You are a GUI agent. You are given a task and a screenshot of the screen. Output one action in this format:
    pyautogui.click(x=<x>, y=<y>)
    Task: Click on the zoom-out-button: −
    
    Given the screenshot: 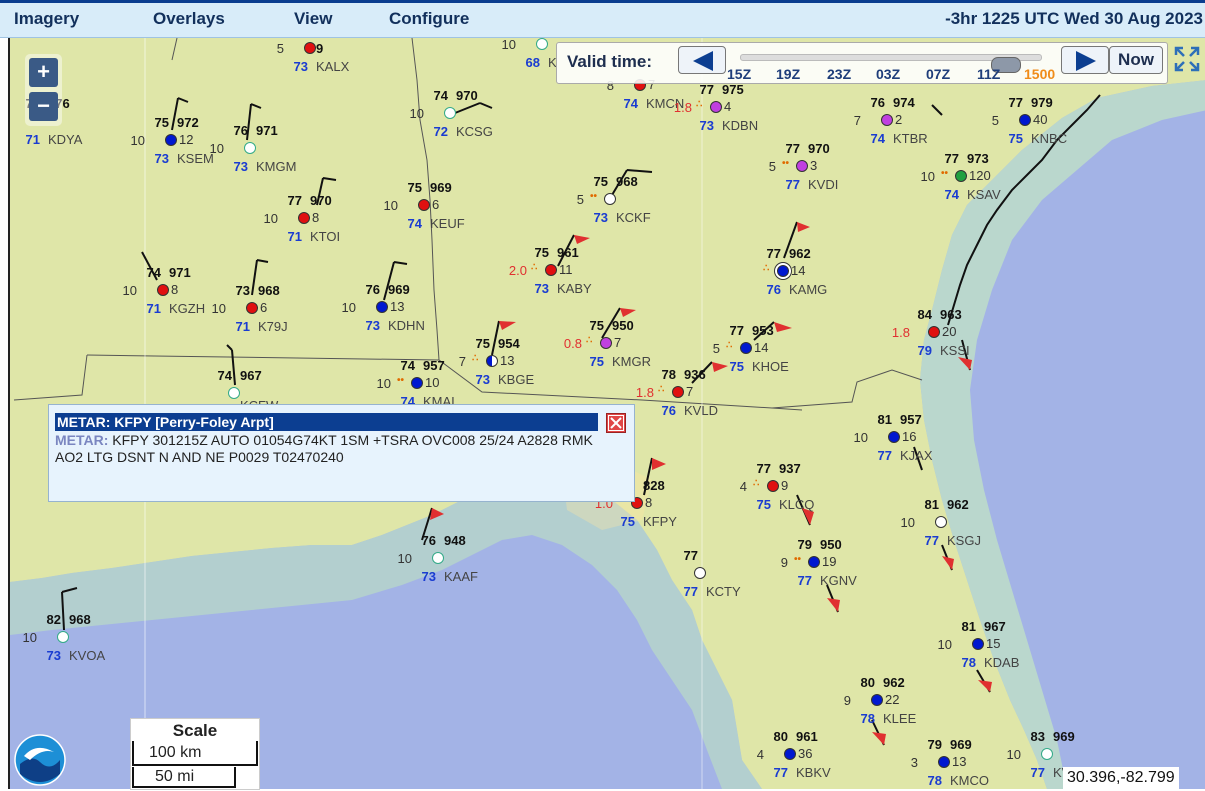 What is the action you would take?
    pyautogui.click(x=43, y=106)
    